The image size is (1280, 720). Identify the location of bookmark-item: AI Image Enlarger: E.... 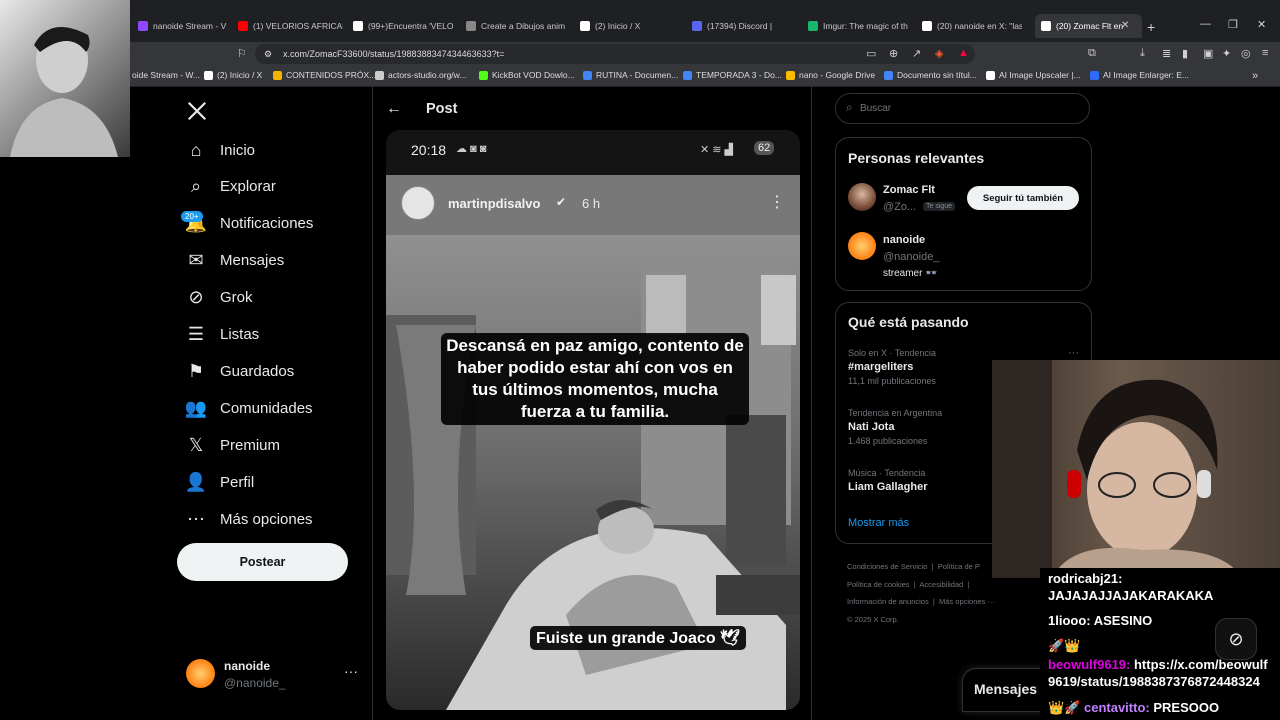
(1139, 75).